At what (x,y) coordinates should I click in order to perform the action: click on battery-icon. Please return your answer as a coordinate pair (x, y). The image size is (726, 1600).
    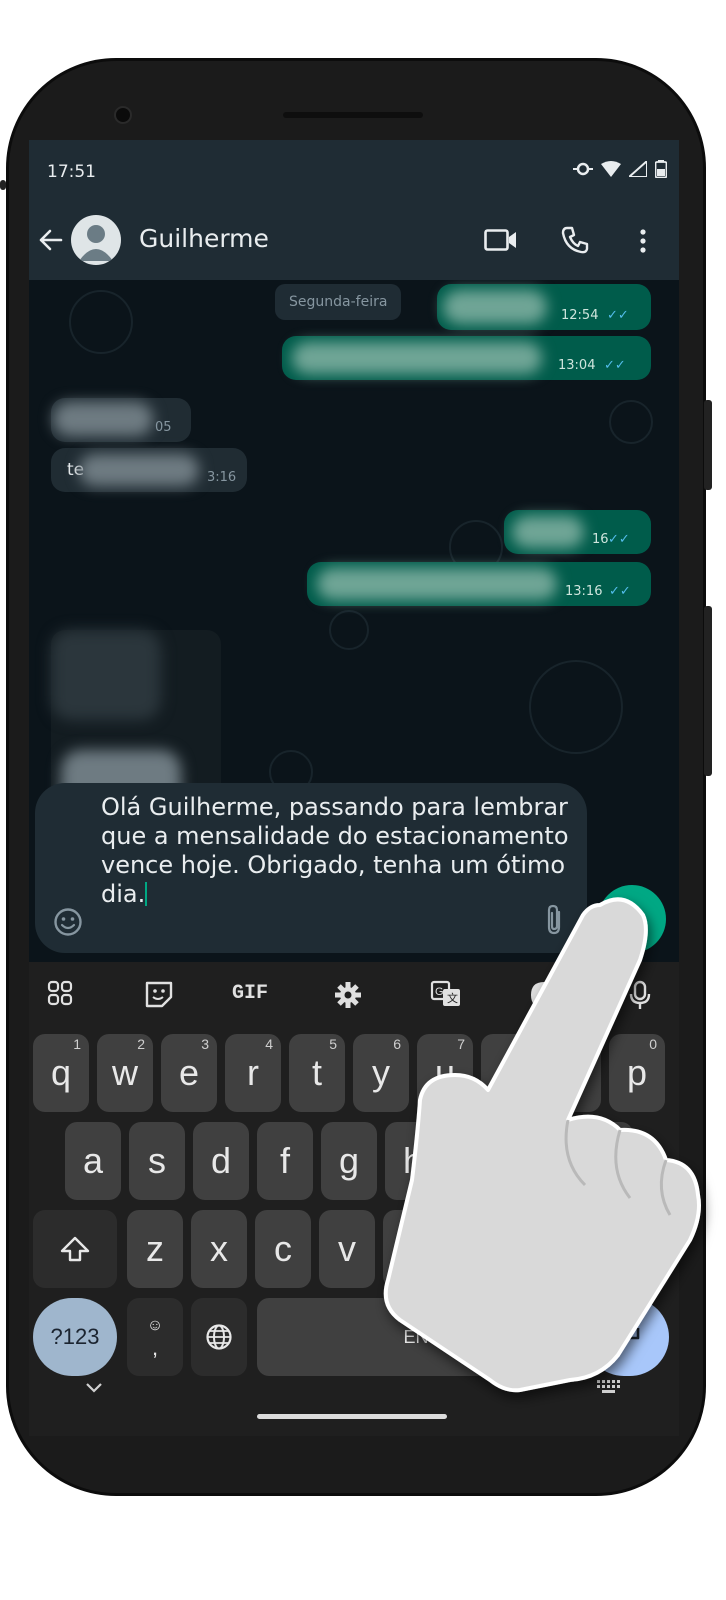
    Looking at the image, I should click on (661, 169).